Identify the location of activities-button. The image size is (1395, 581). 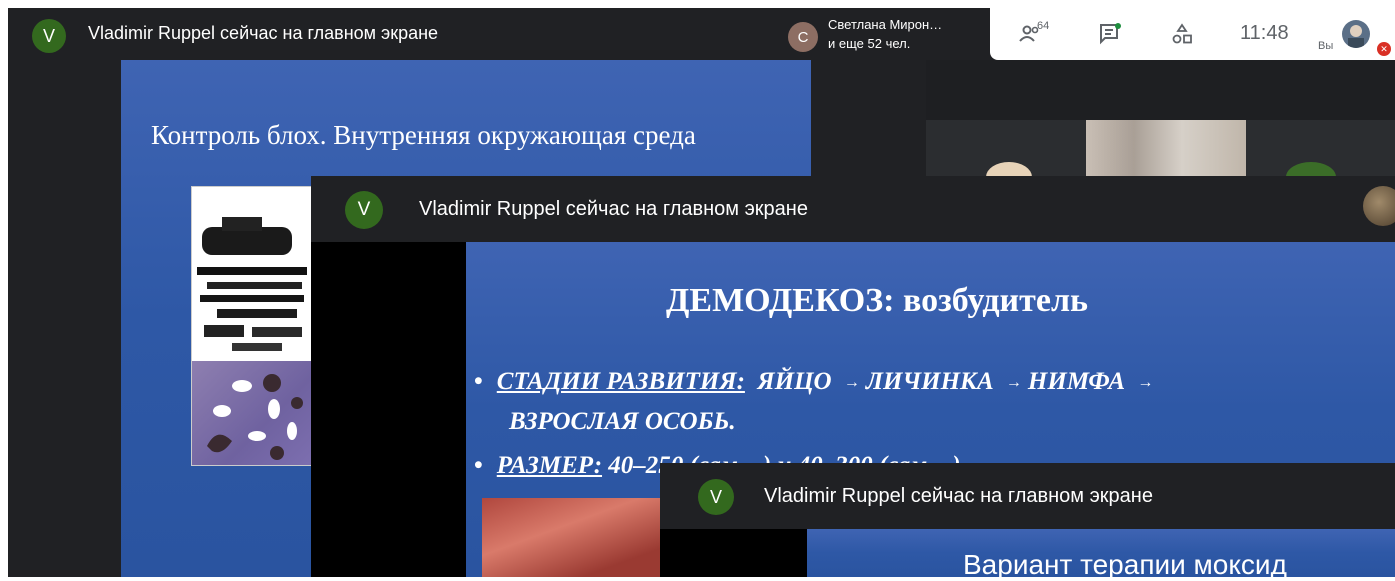
(1182, 34).